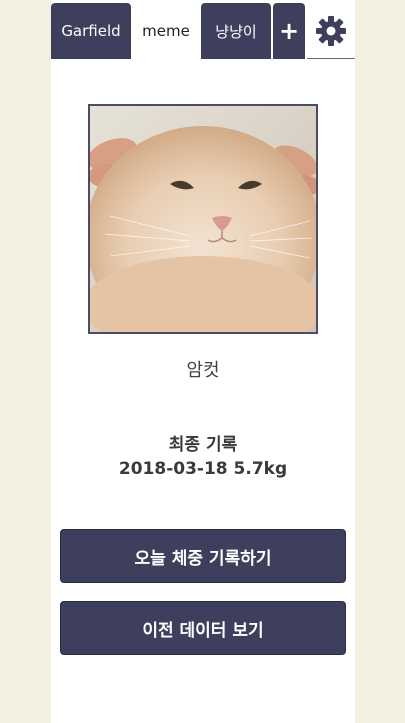 Image resolution: width=405 pixels, height=723 pixels. What do you see at coordinates (289, 31) in the screenshot?
I see `add-tab-button: +` at bounding box center [289, 31].